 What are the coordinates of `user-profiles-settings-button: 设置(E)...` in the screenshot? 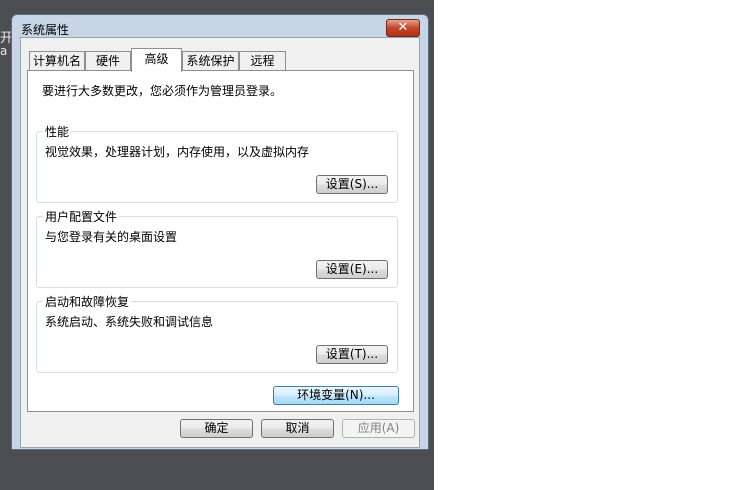 It's located at (352, 269).